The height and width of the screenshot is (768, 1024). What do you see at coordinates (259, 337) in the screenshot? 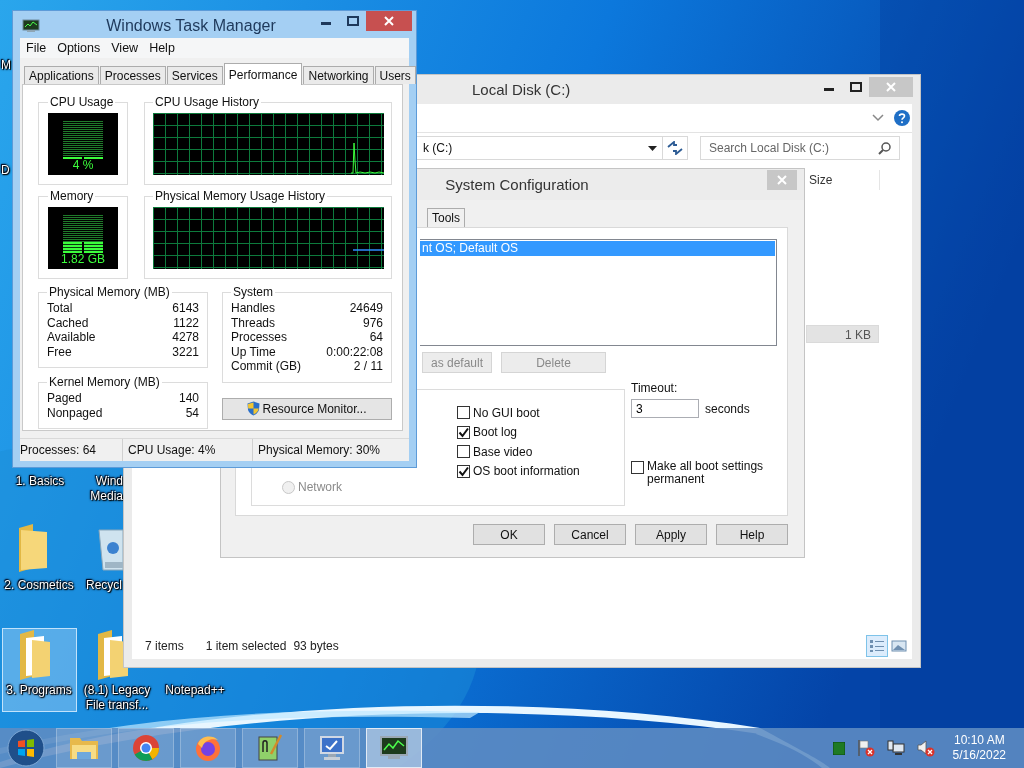
I see `stat-label: Processes` at bounding box center [259, 337].